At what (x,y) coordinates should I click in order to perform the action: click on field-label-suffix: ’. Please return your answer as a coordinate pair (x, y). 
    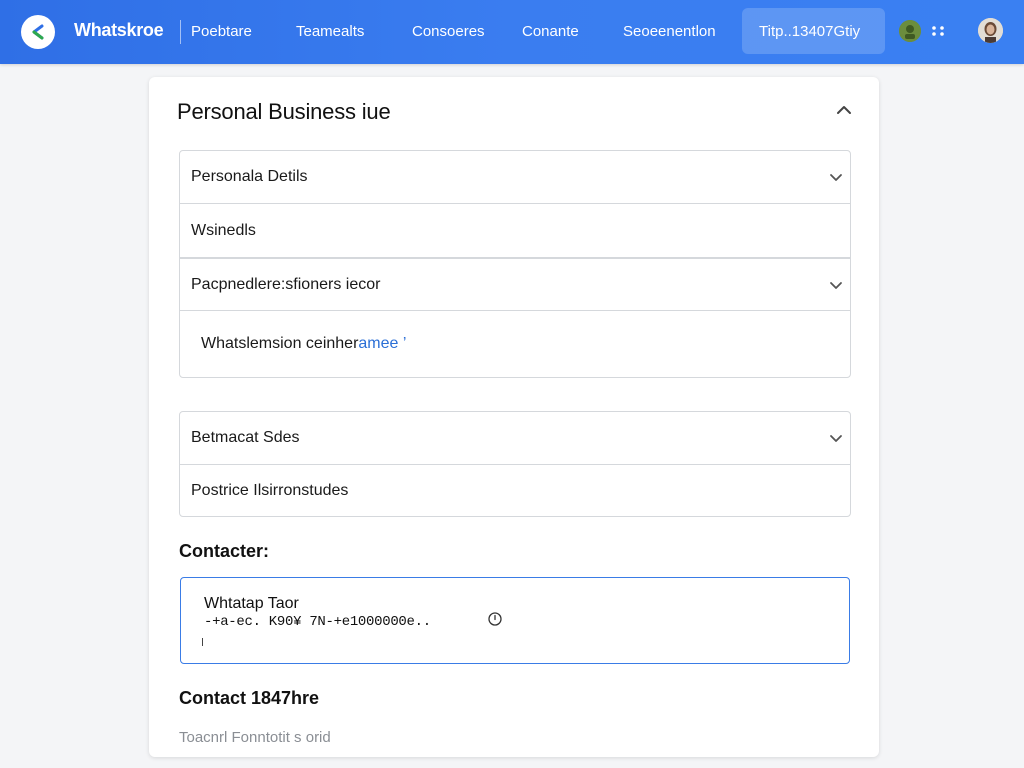
    Looking at the image, I should click on (402, 343).